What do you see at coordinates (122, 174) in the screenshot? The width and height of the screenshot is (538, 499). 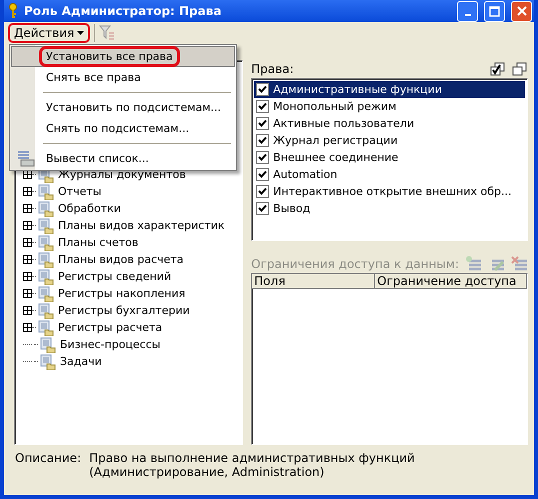 I see `tree-item: Журналы документов` at bounding box center [122, 174].